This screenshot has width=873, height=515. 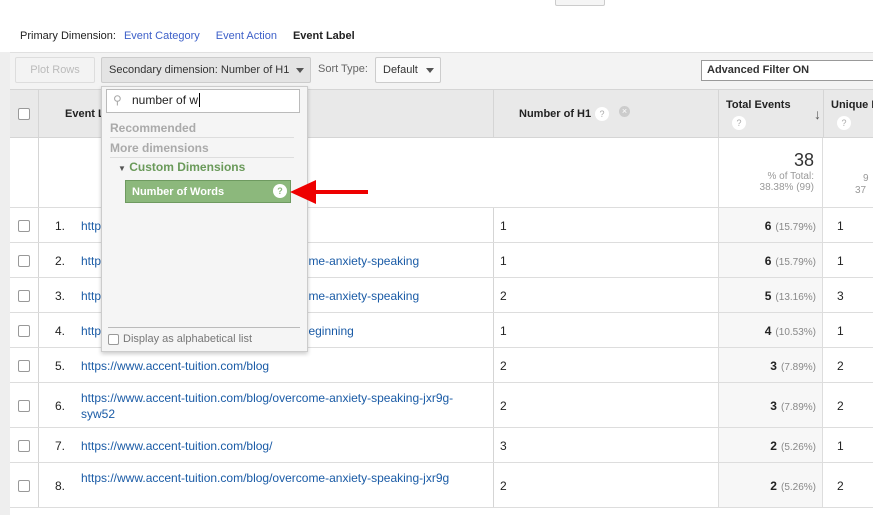 I want to click on sort-type-dropdown: Default, so click(x=408, y=70).